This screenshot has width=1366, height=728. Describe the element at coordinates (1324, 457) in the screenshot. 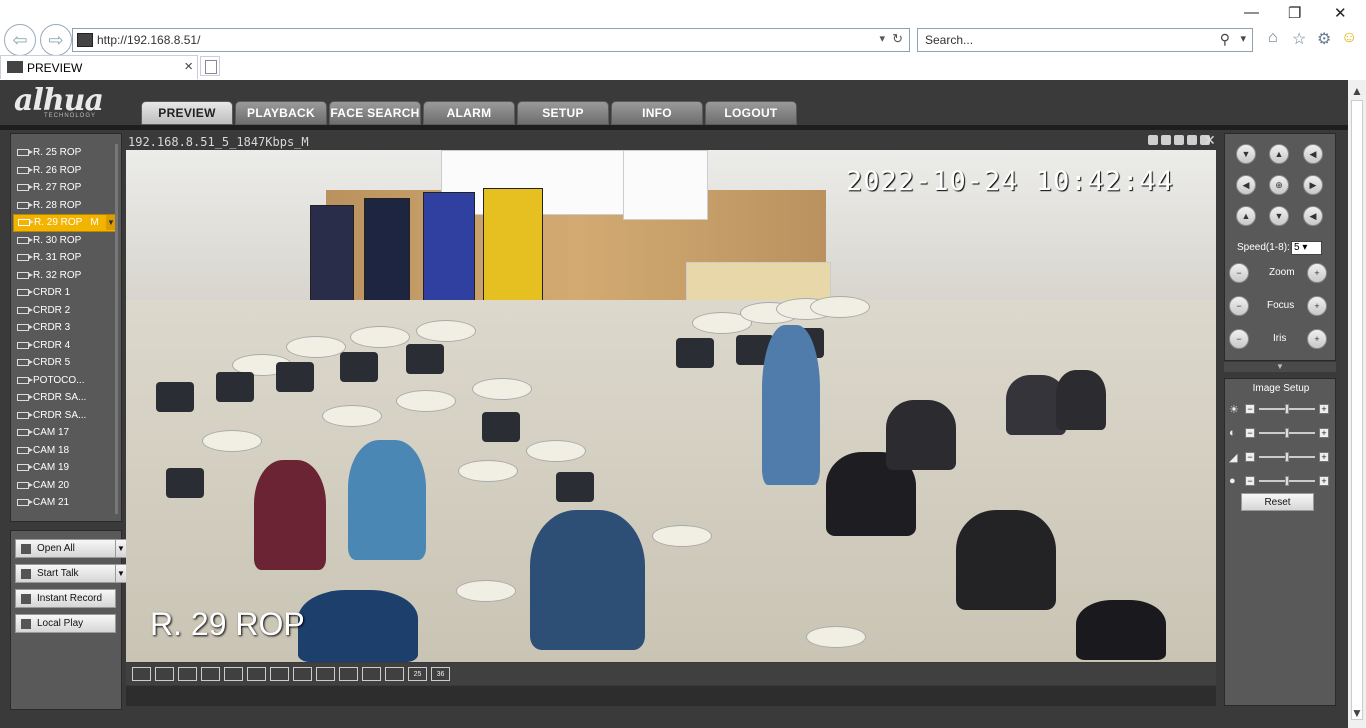

I see `saturation-increase-button: +` at that location.